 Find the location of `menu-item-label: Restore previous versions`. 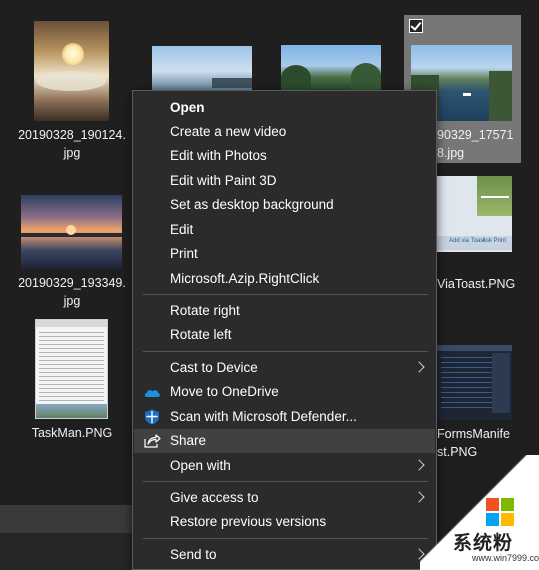

menu-item-label: Restore previous versions is located at coordinates (248, 521).